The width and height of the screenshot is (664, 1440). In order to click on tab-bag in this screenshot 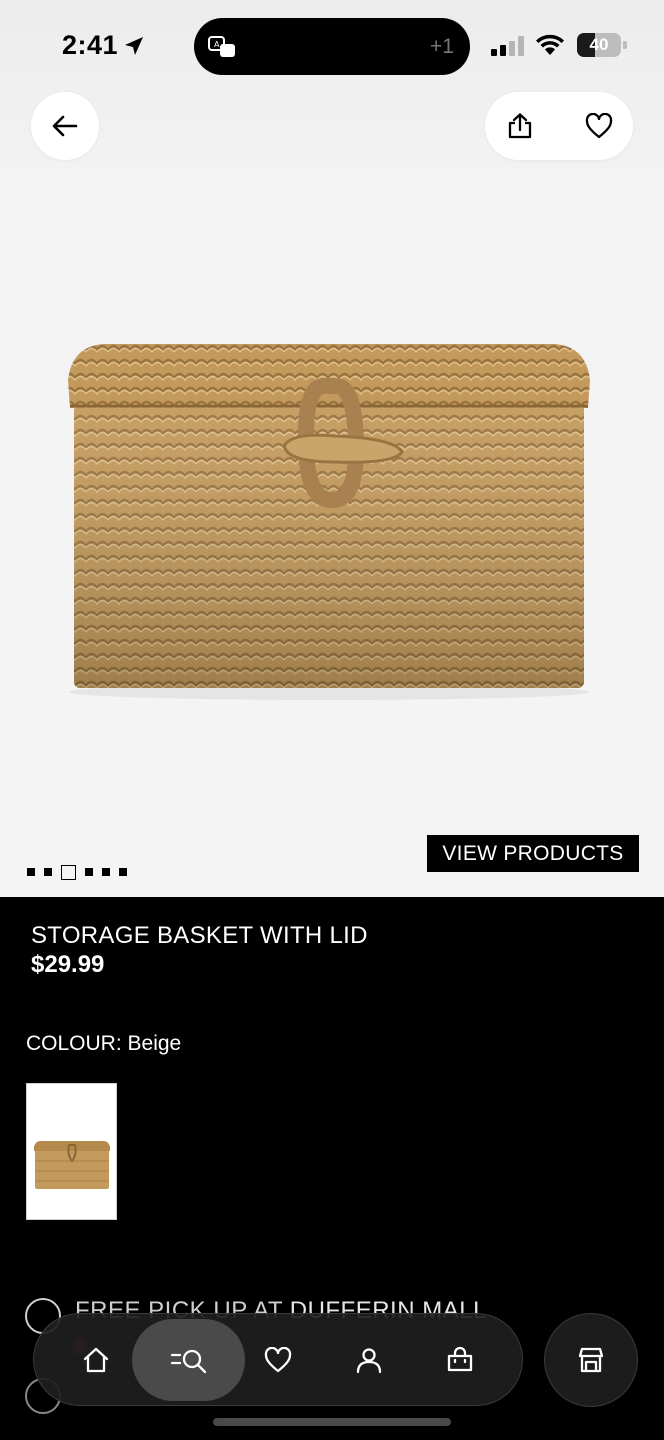, I will do `click(460, 1360)`.